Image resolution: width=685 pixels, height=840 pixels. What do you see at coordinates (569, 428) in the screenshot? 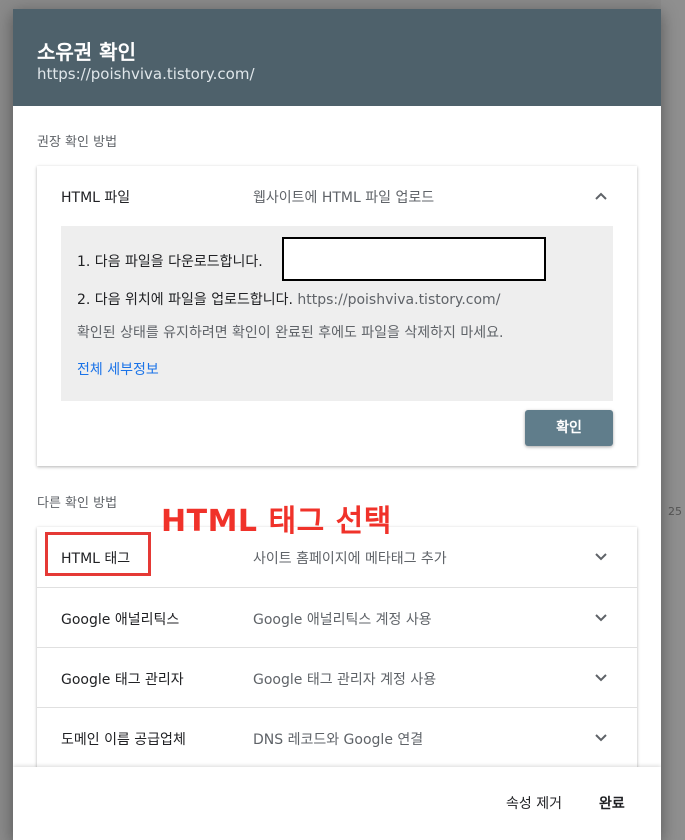
I see `verify-button: 확인` at bounding box center [569, 428].